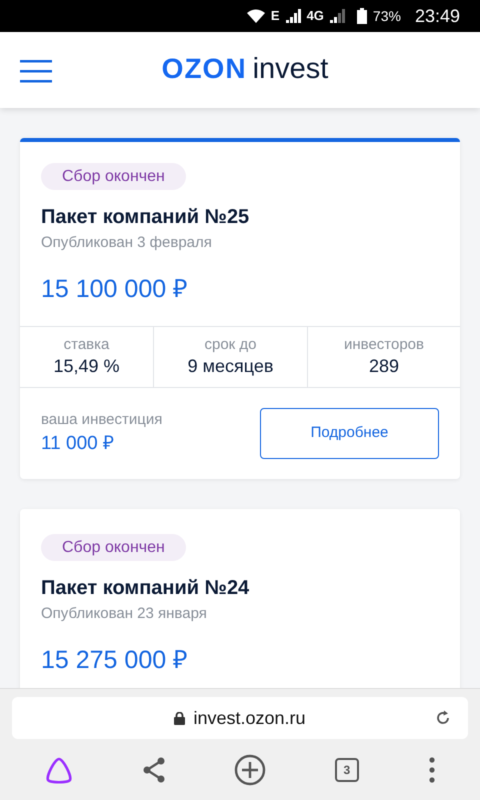 Image resolution: width=480 pixels, height=800 pixels. Describe the element at coordinates (86, 367) in the screenshot. I see `stat-value: 15,49 %` at that location.